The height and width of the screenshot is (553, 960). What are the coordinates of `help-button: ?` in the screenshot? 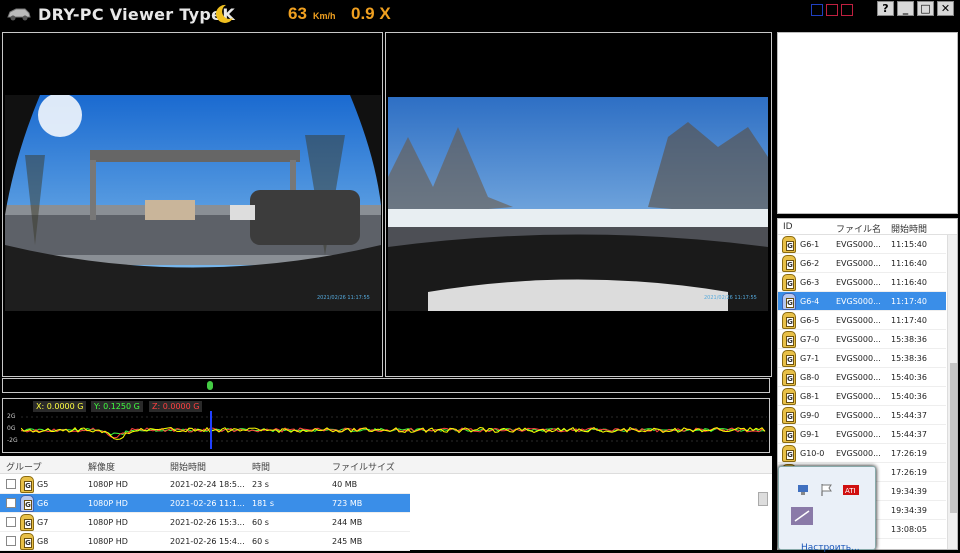 It's located at (885, 8).